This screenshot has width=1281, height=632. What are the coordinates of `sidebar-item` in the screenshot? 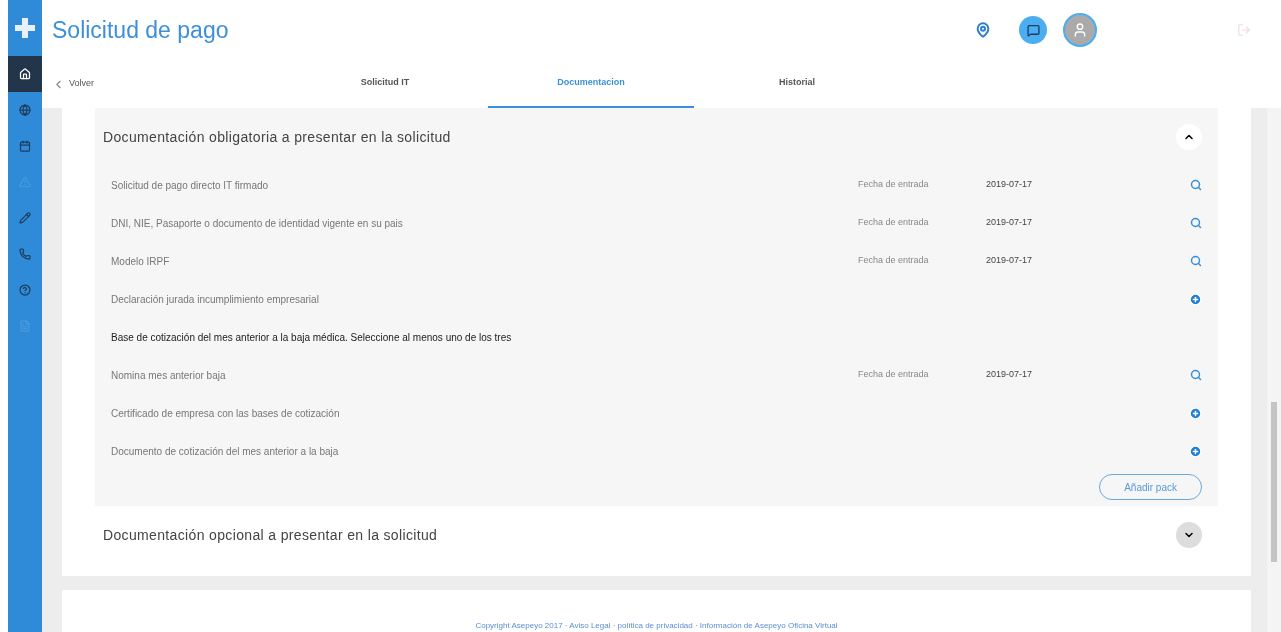 It's located at (25, 74).